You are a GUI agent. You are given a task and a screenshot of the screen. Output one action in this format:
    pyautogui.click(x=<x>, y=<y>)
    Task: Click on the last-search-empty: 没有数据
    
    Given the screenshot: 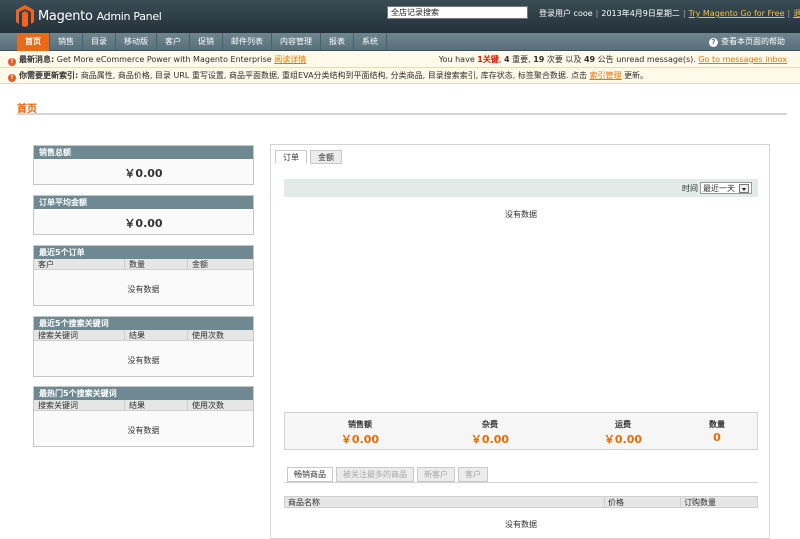 What is the action you would take?
    pyautogui.click(x=143, y=360)
    